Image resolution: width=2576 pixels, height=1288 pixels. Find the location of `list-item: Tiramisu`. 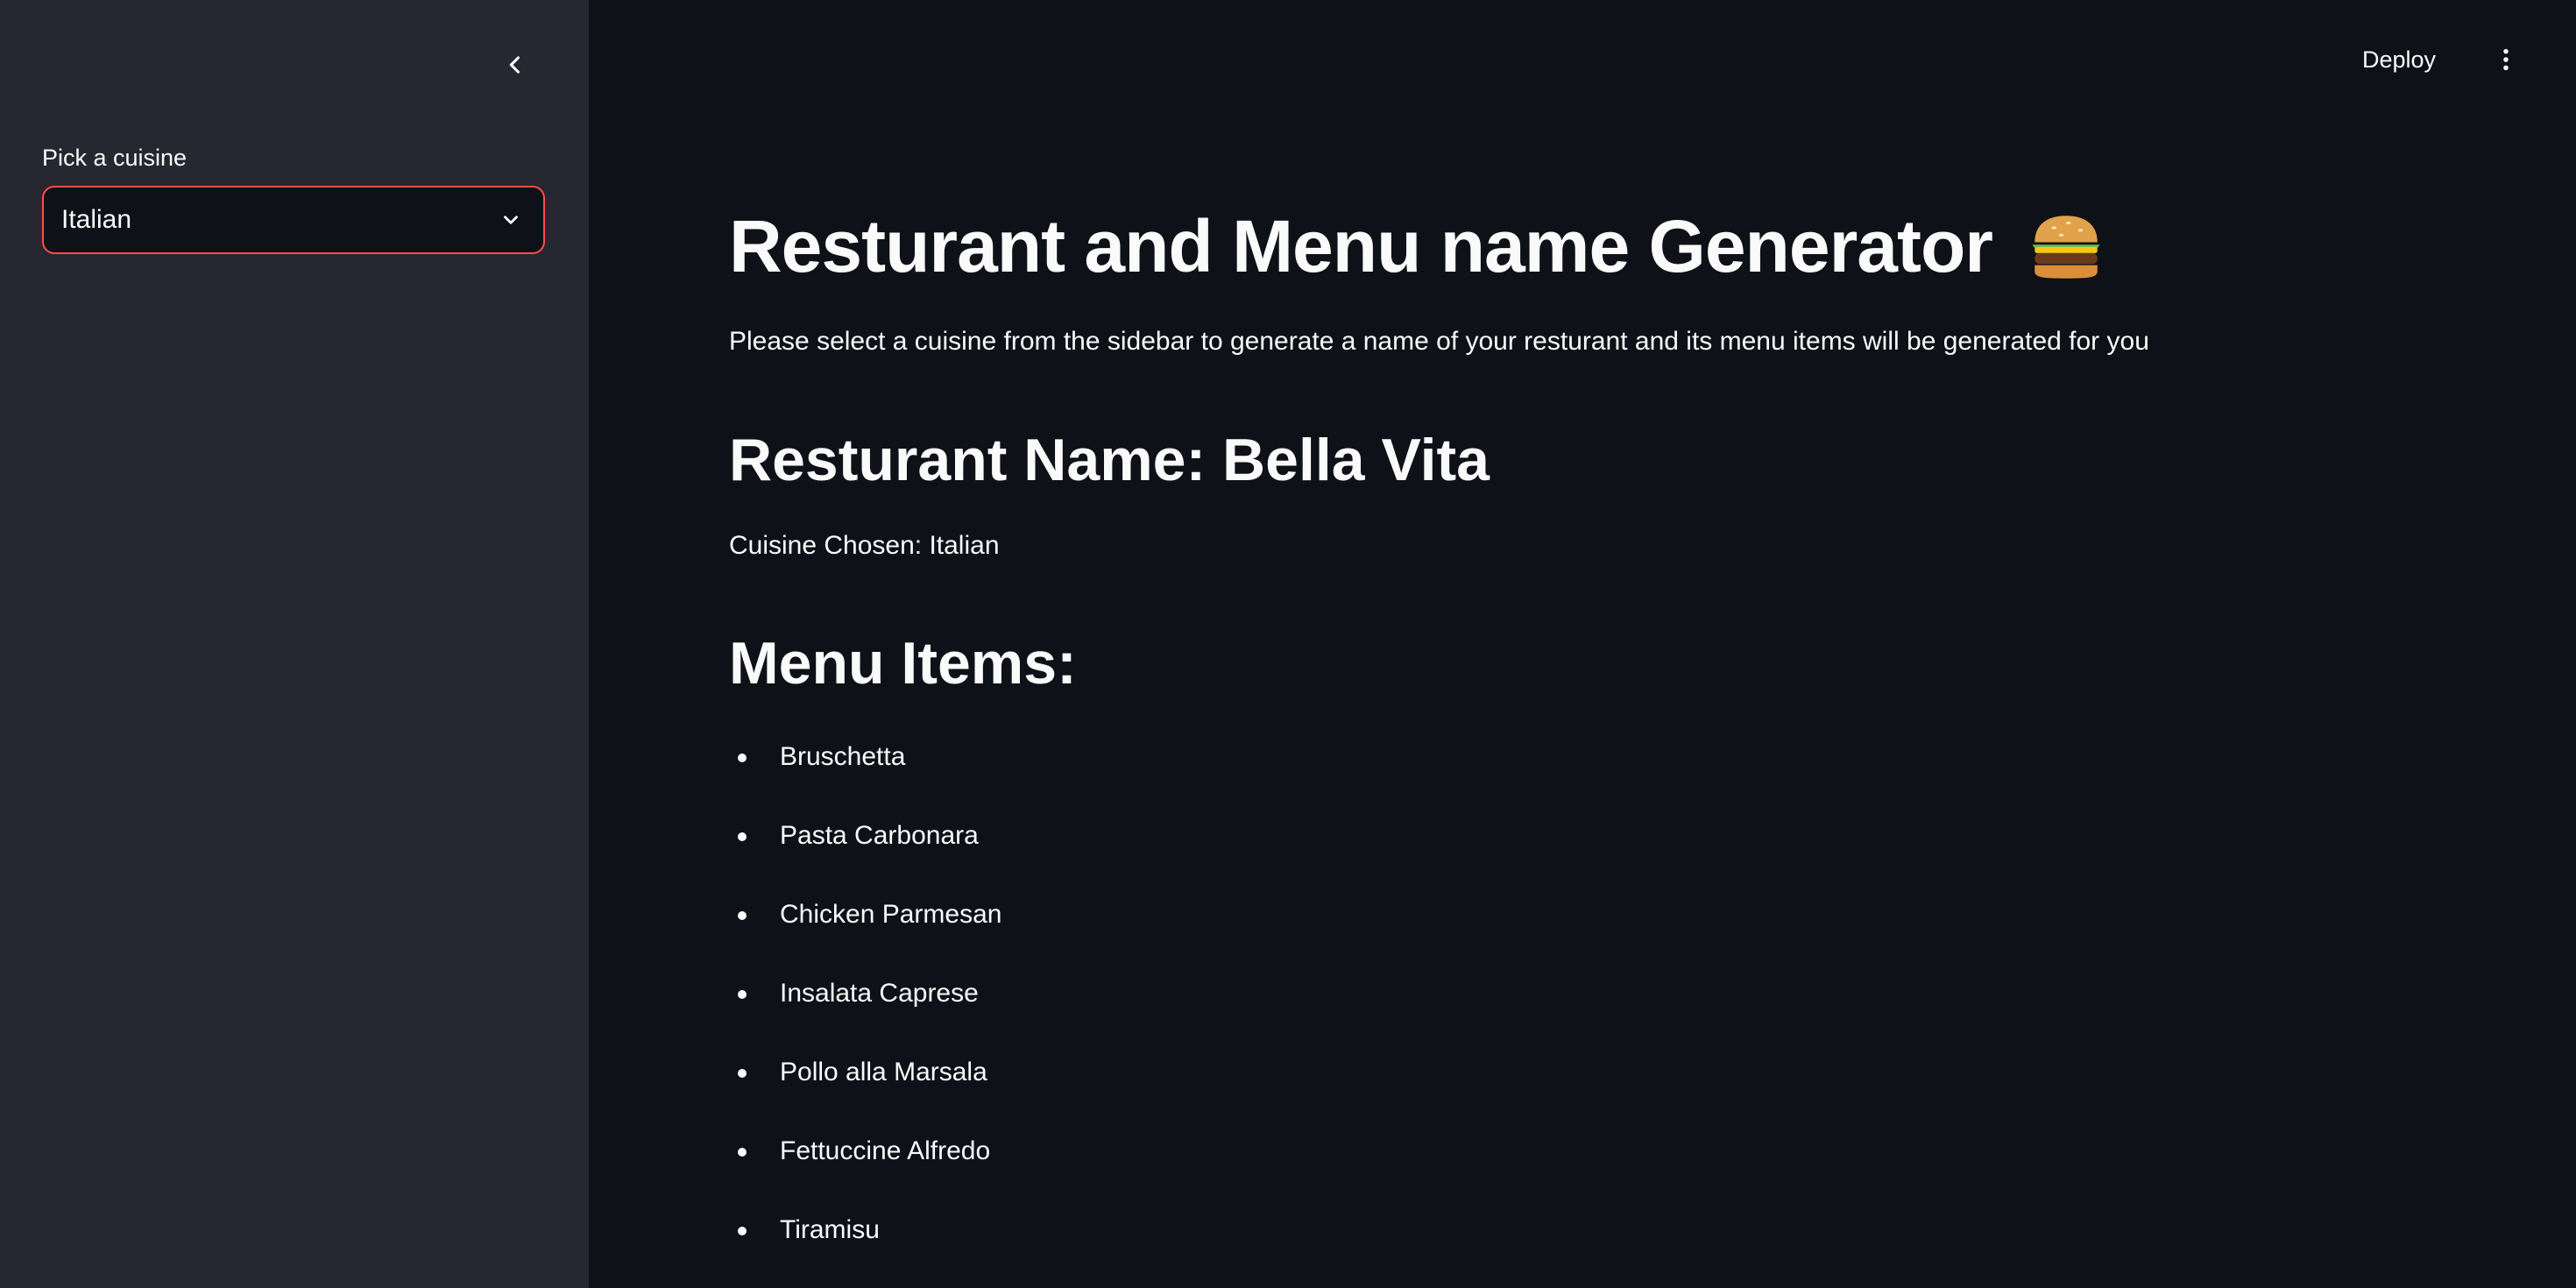

list-item: Tiramisu is located at coordinates (865, 1246).